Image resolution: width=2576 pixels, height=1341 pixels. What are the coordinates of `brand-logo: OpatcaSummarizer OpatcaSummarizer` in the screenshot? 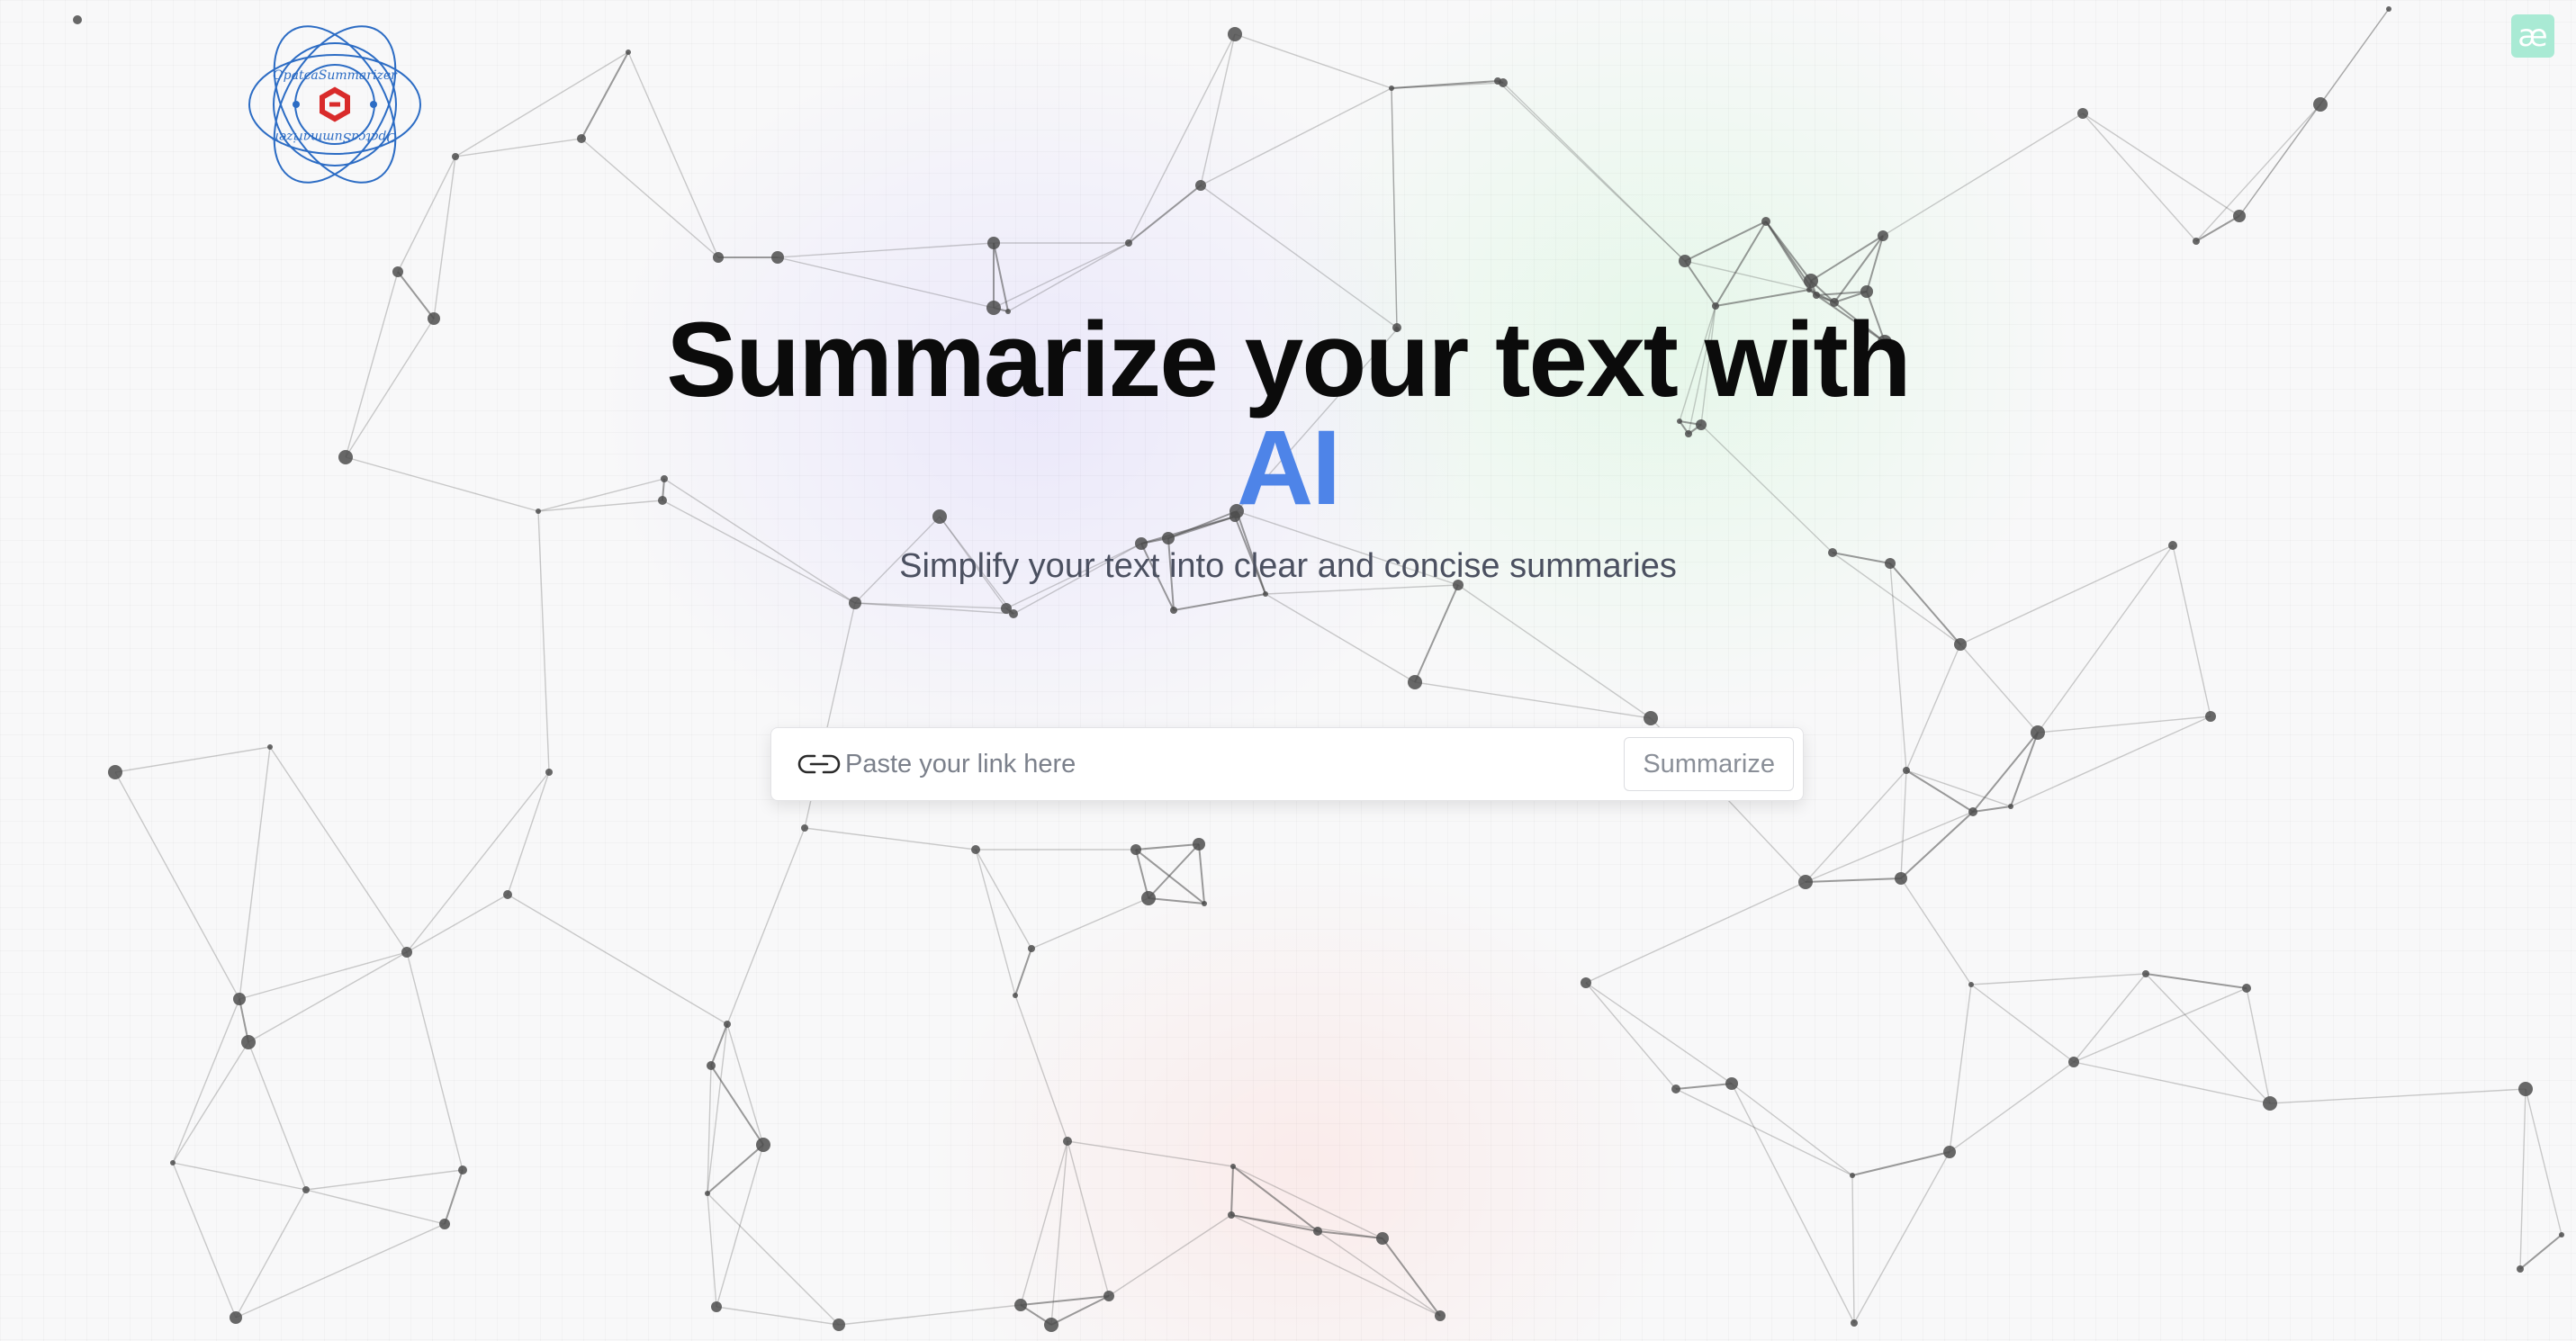 It's located at (335, 104).